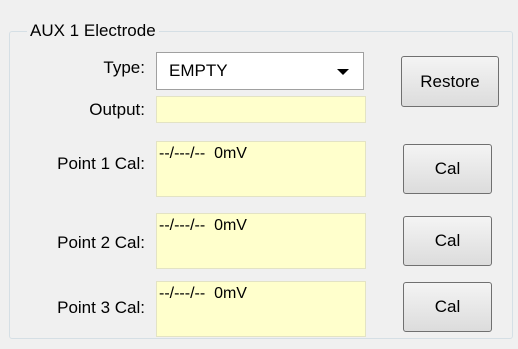 This screenshot has width=518, height=349. I want to click on point-2-cal-value: --/---/-- 0mV, so click(203, 225).